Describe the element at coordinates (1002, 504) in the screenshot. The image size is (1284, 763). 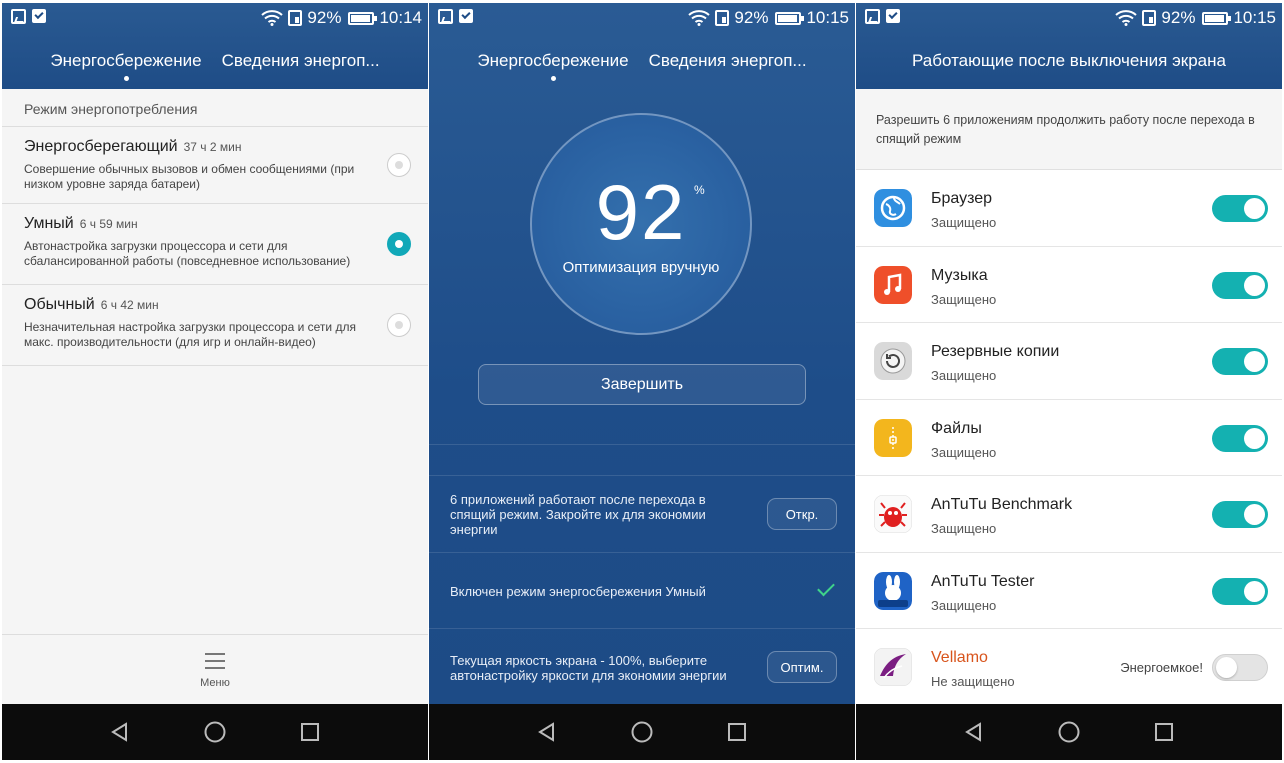
I see `app-name: AnTuTu Benchmark` at that location.